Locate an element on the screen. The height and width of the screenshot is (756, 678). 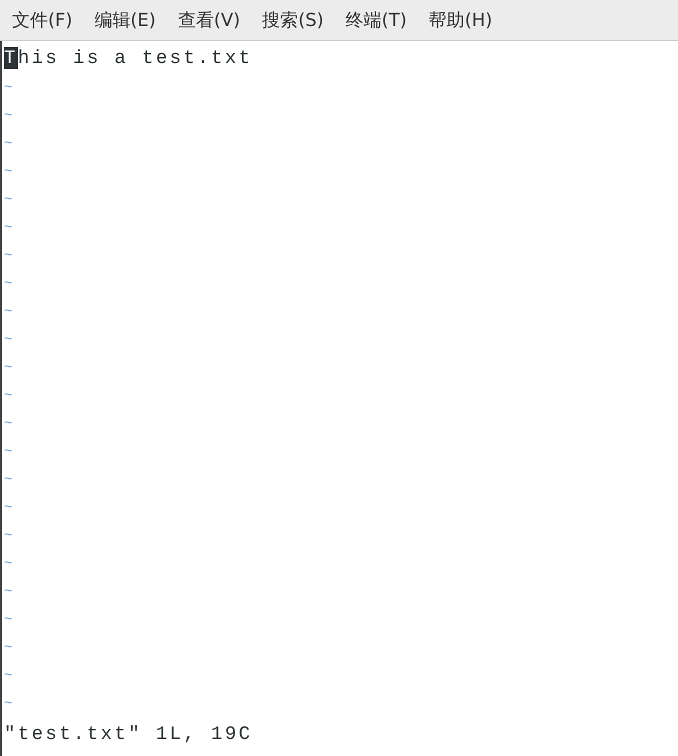
menu-item: 查看(V) is located at coordinates (209, 20).